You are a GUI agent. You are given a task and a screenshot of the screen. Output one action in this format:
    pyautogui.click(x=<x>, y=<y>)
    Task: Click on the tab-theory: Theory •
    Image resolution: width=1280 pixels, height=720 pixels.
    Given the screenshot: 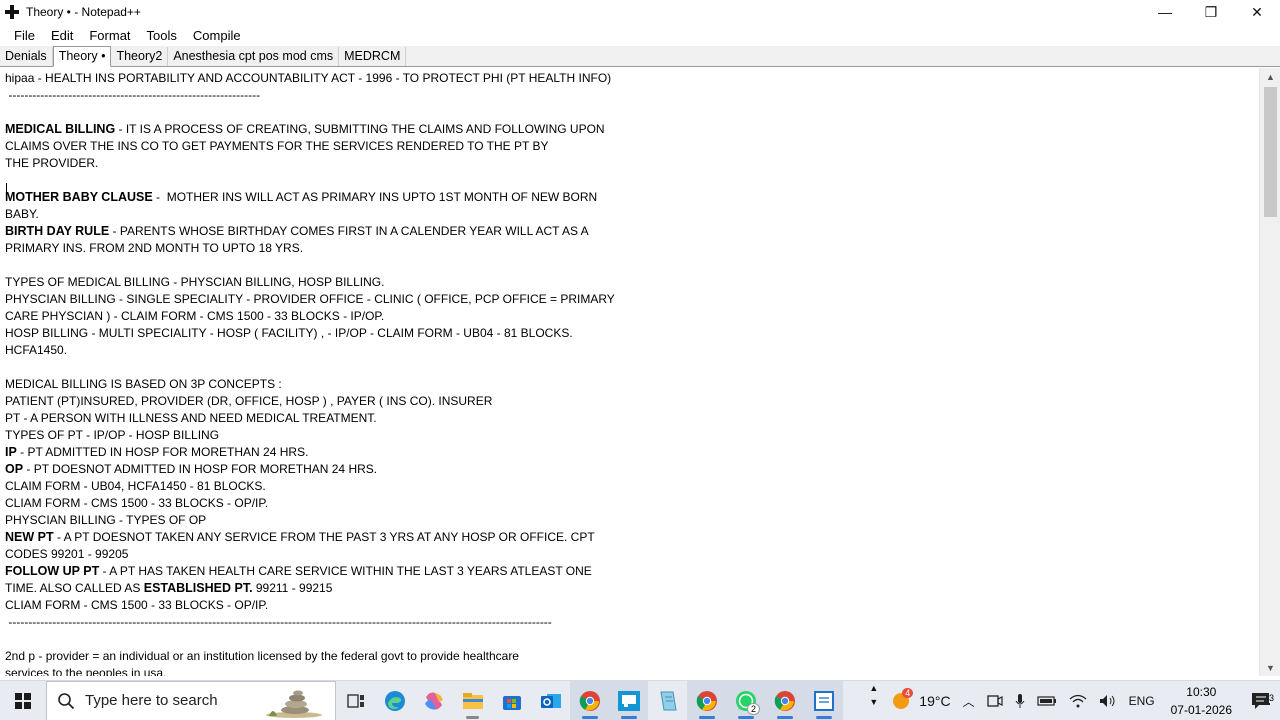 What is the action you would take?
    pyautogui.click(x=82, y=56)
    